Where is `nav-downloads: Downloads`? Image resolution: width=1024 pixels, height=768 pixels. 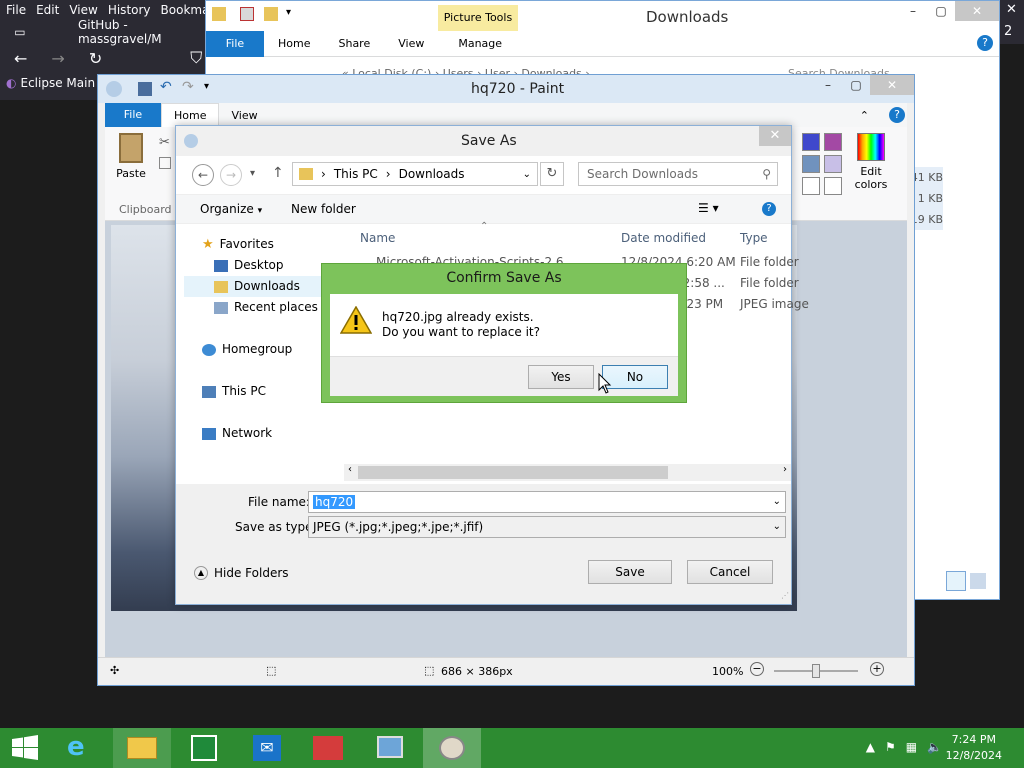 nav-downloads: Downloads is located at coordinates (264, 286).